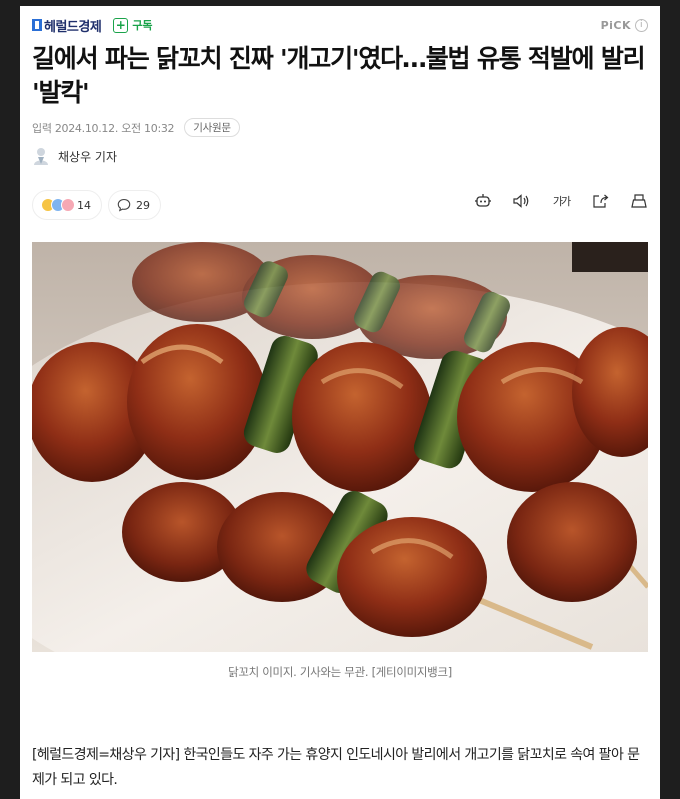 This screenshot has height=799, width=680. Describe the element at coordinates (103, 128) in the screenshot. I see `published-date: 입력 2024.10.12. 오전 10:32` at that location.